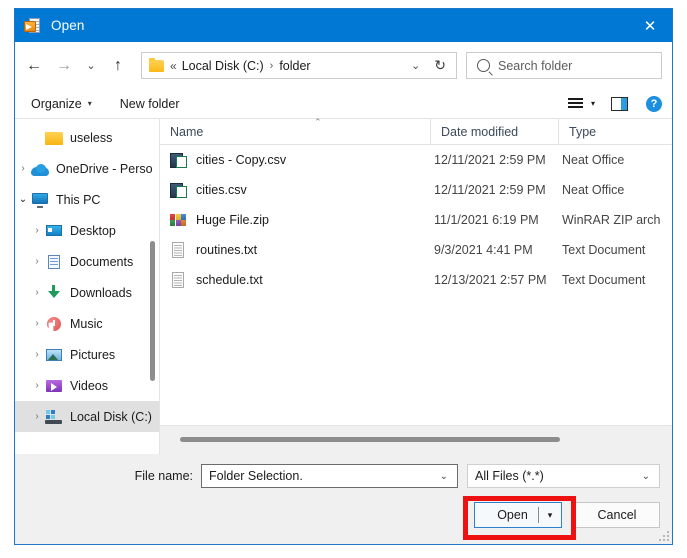 Image resolution: width=687 pixels, height=558 pixels. What do you see at coordinates (611, 220) in the screenshot?
I see `file-type-cell: WinRAR ZIP arch` at bounding box center [611, 220].